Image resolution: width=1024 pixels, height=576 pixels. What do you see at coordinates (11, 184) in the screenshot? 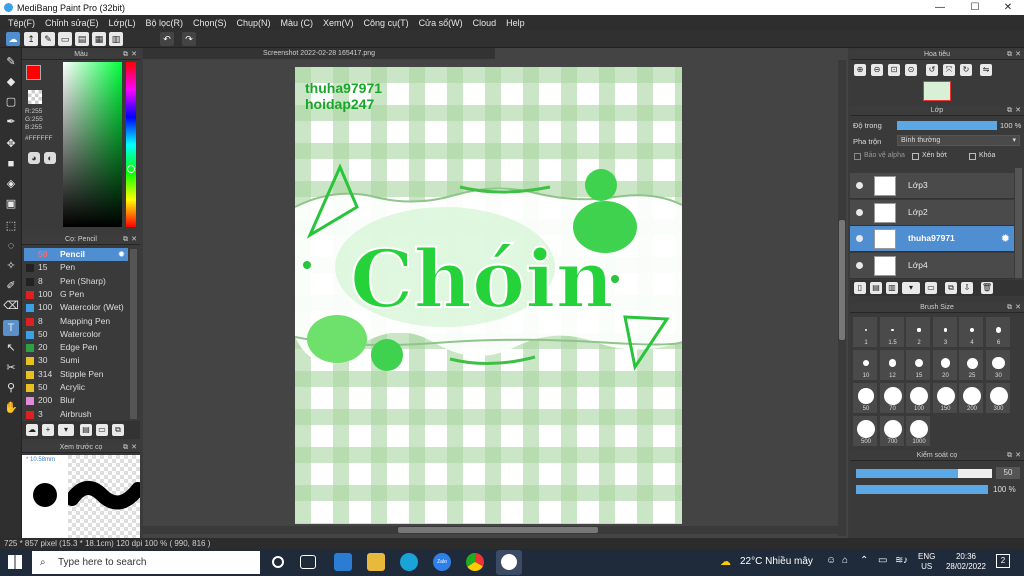
I see `bucket-tool-icon: ◈` at bounding box center [11, 184].